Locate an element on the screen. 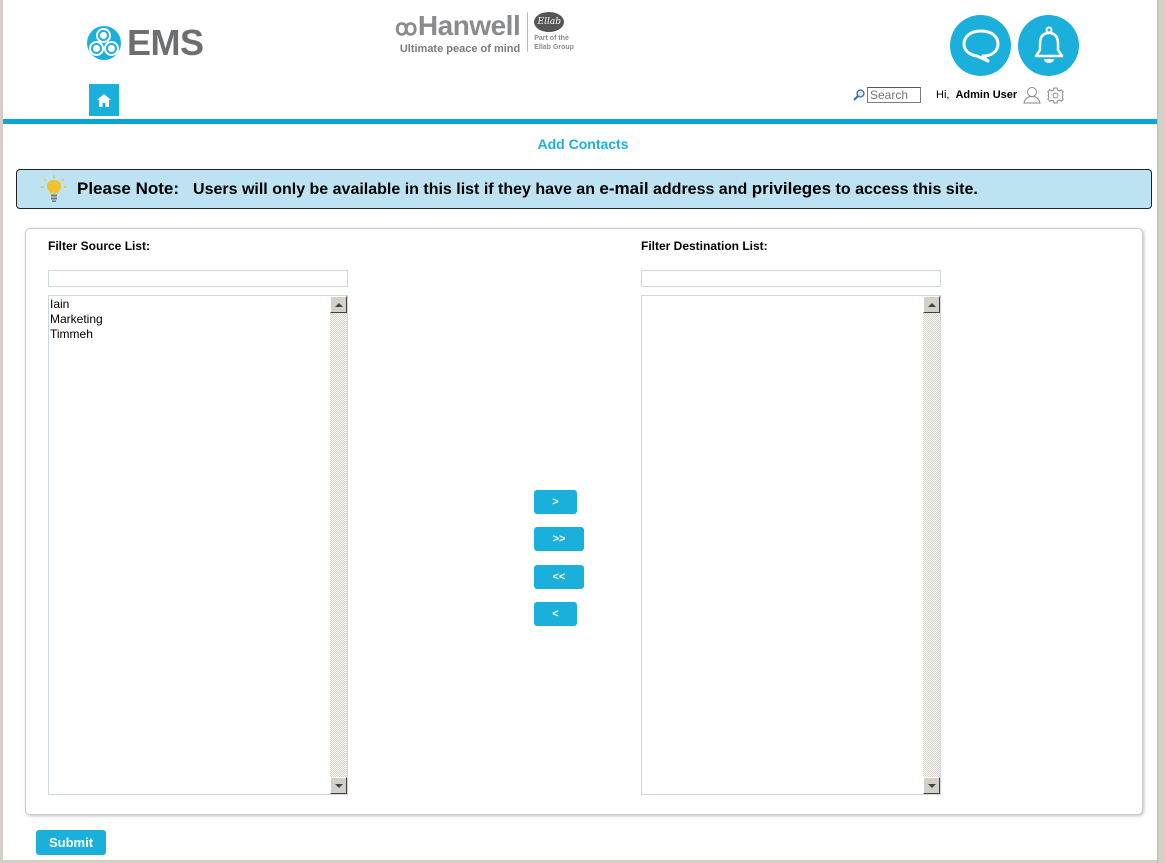 The width and height of the screenshot is (1165, 863). ems-logo-icon is located at coordinates (104, 43).